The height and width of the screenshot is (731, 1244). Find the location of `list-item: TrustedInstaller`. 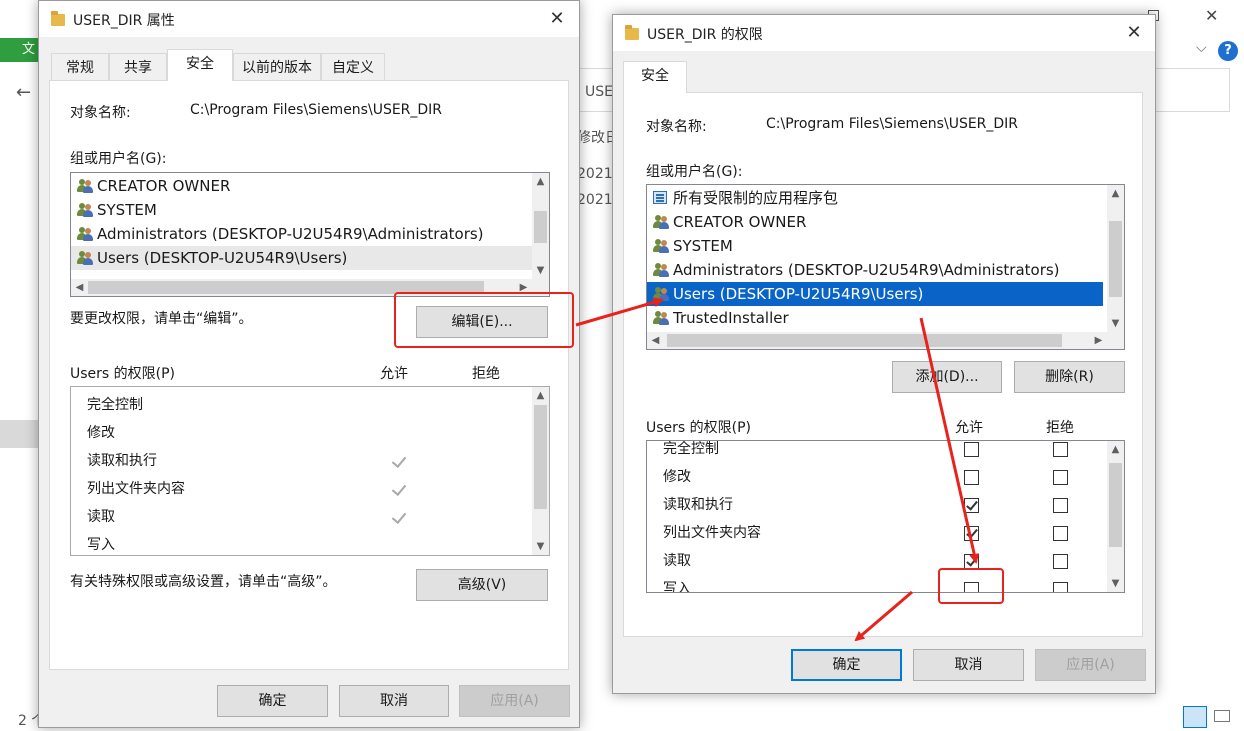

list-item: TrustedInstaller is located at coordinates (878, 318).